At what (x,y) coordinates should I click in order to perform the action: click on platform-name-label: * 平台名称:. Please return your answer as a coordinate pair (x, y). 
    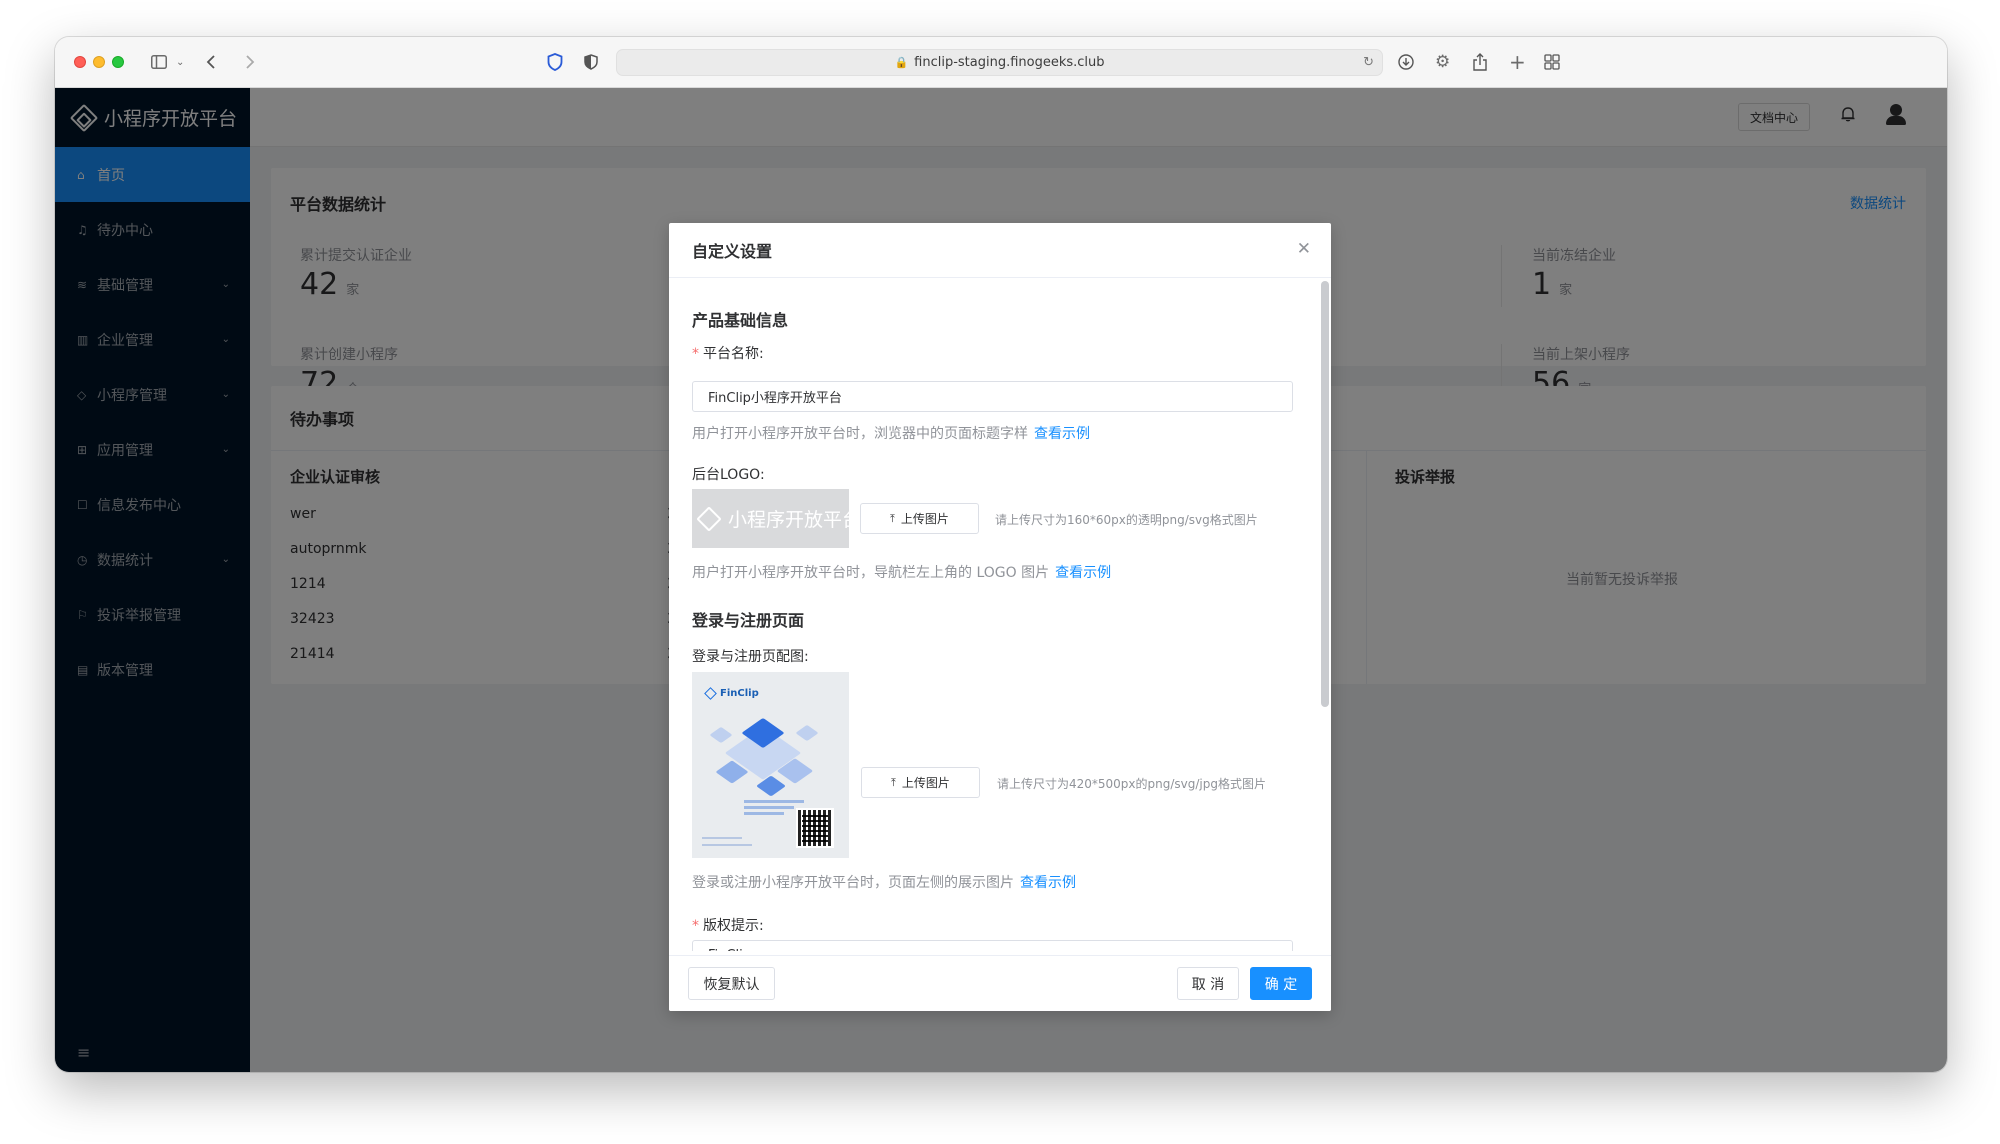
    Looking at the image, I should click on (728, 354).